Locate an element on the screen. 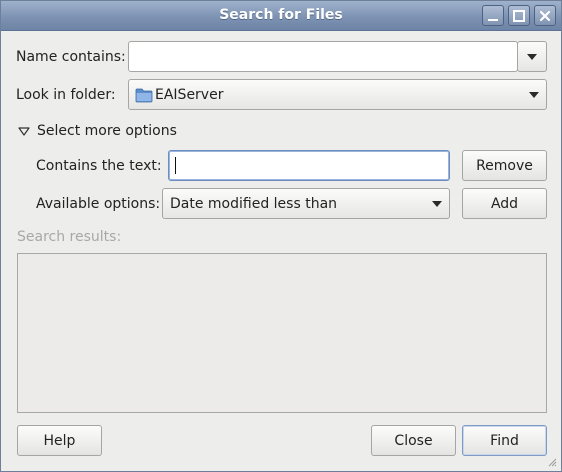  add-button: Add is located at coordinates (504, 203).